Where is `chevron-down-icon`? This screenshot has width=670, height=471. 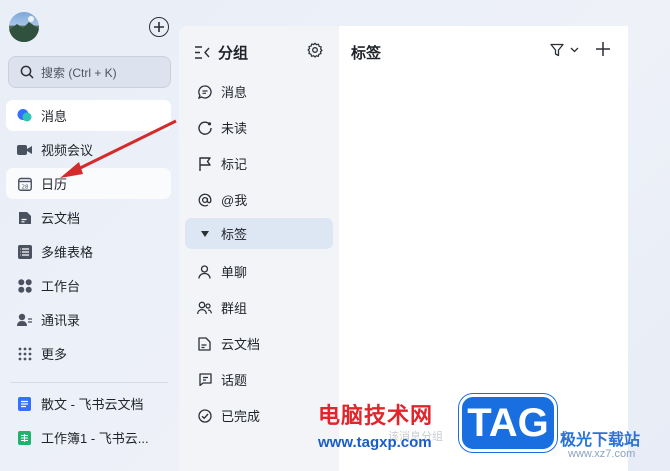
chevron-down-icon is located at coordinates (574, 49).